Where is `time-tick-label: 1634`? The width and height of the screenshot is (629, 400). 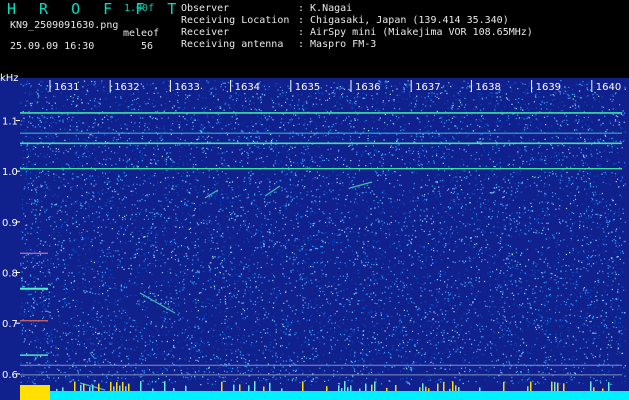 time-tick-label: 1634 is located at coordinates (247, 87).